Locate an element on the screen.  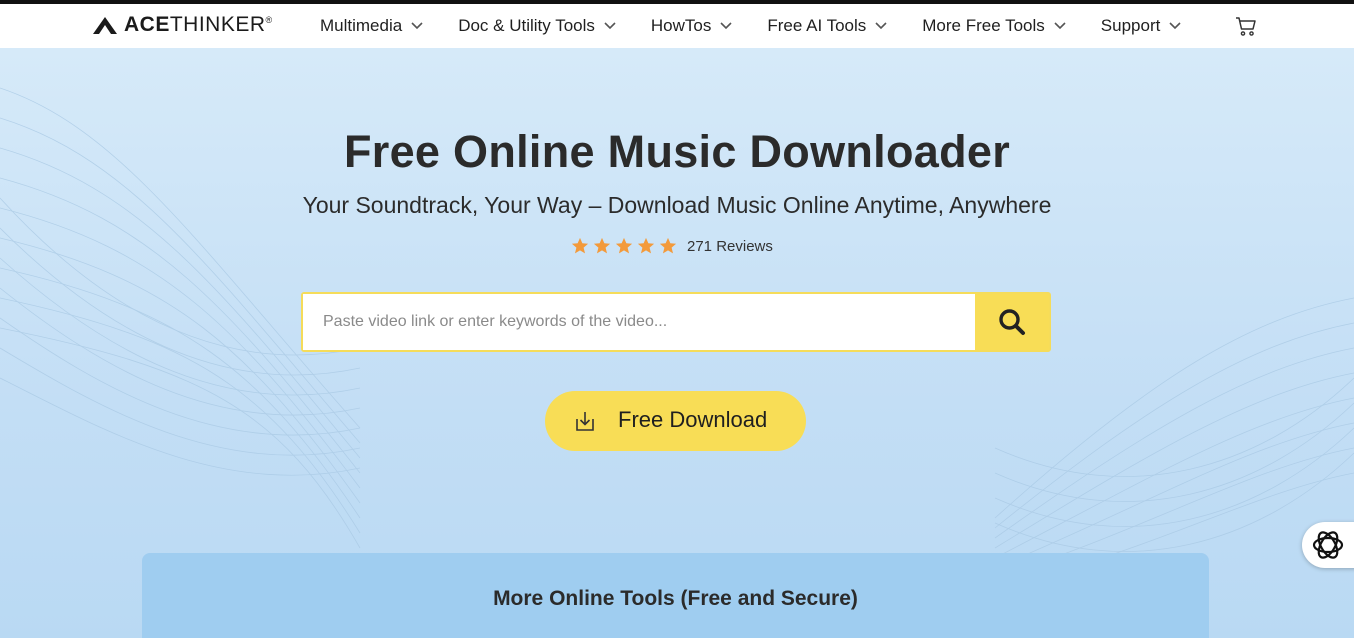
rating: 271 Reviews is located at coordinates (672, 246).